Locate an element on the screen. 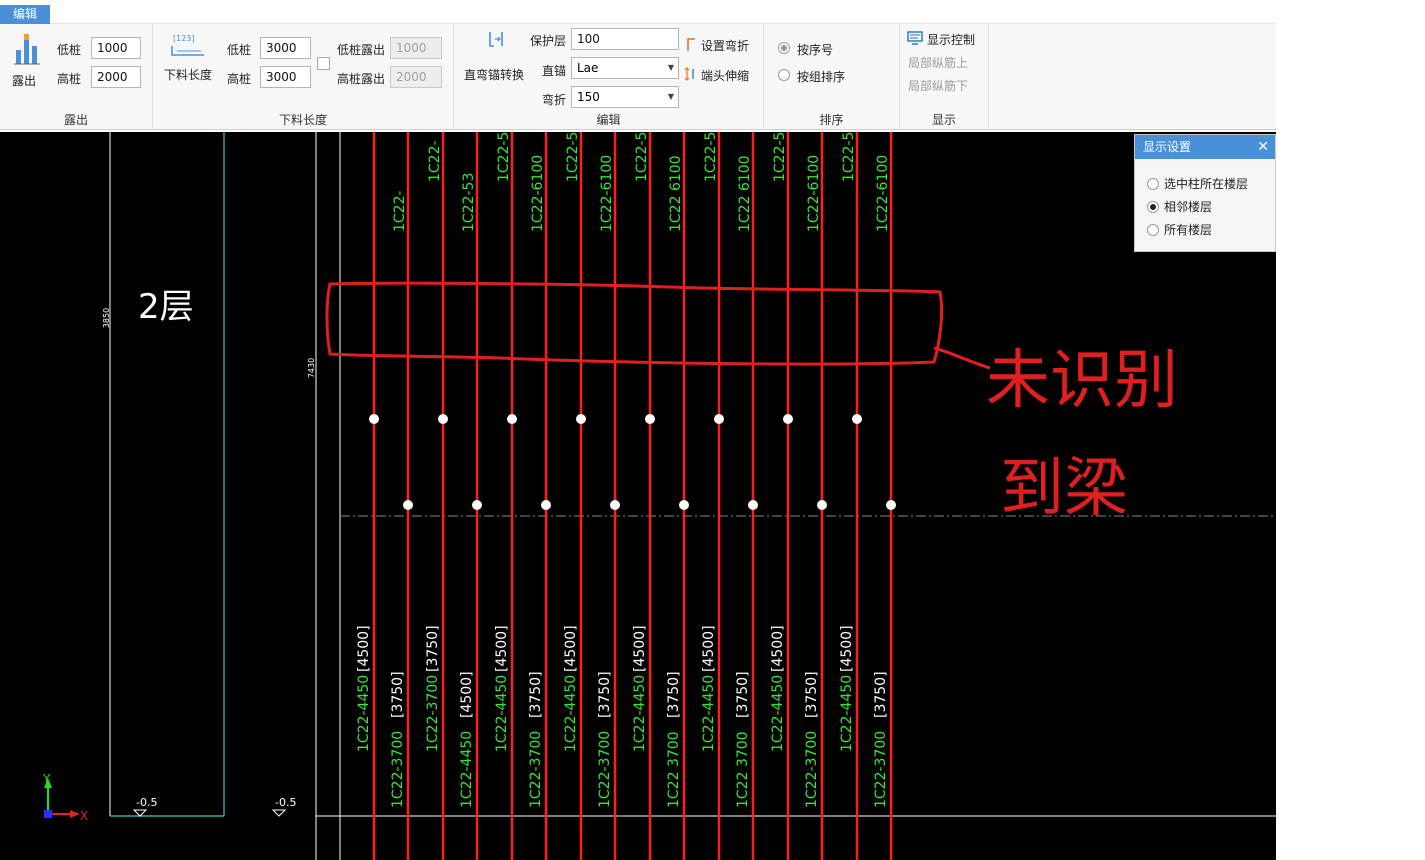 Image resolution: width=1425 pixels, height=860 pixels. display-floor-option: 所有楼层 is located at coordinates (1179, 229).